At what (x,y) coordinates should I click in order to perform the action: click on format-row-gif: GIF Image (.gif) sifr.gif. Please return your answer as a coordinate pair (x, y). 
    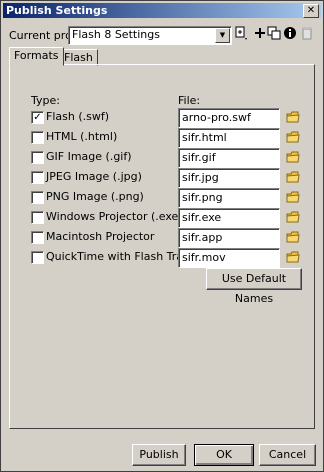
    Looking at the image, I should click on (162, 158).